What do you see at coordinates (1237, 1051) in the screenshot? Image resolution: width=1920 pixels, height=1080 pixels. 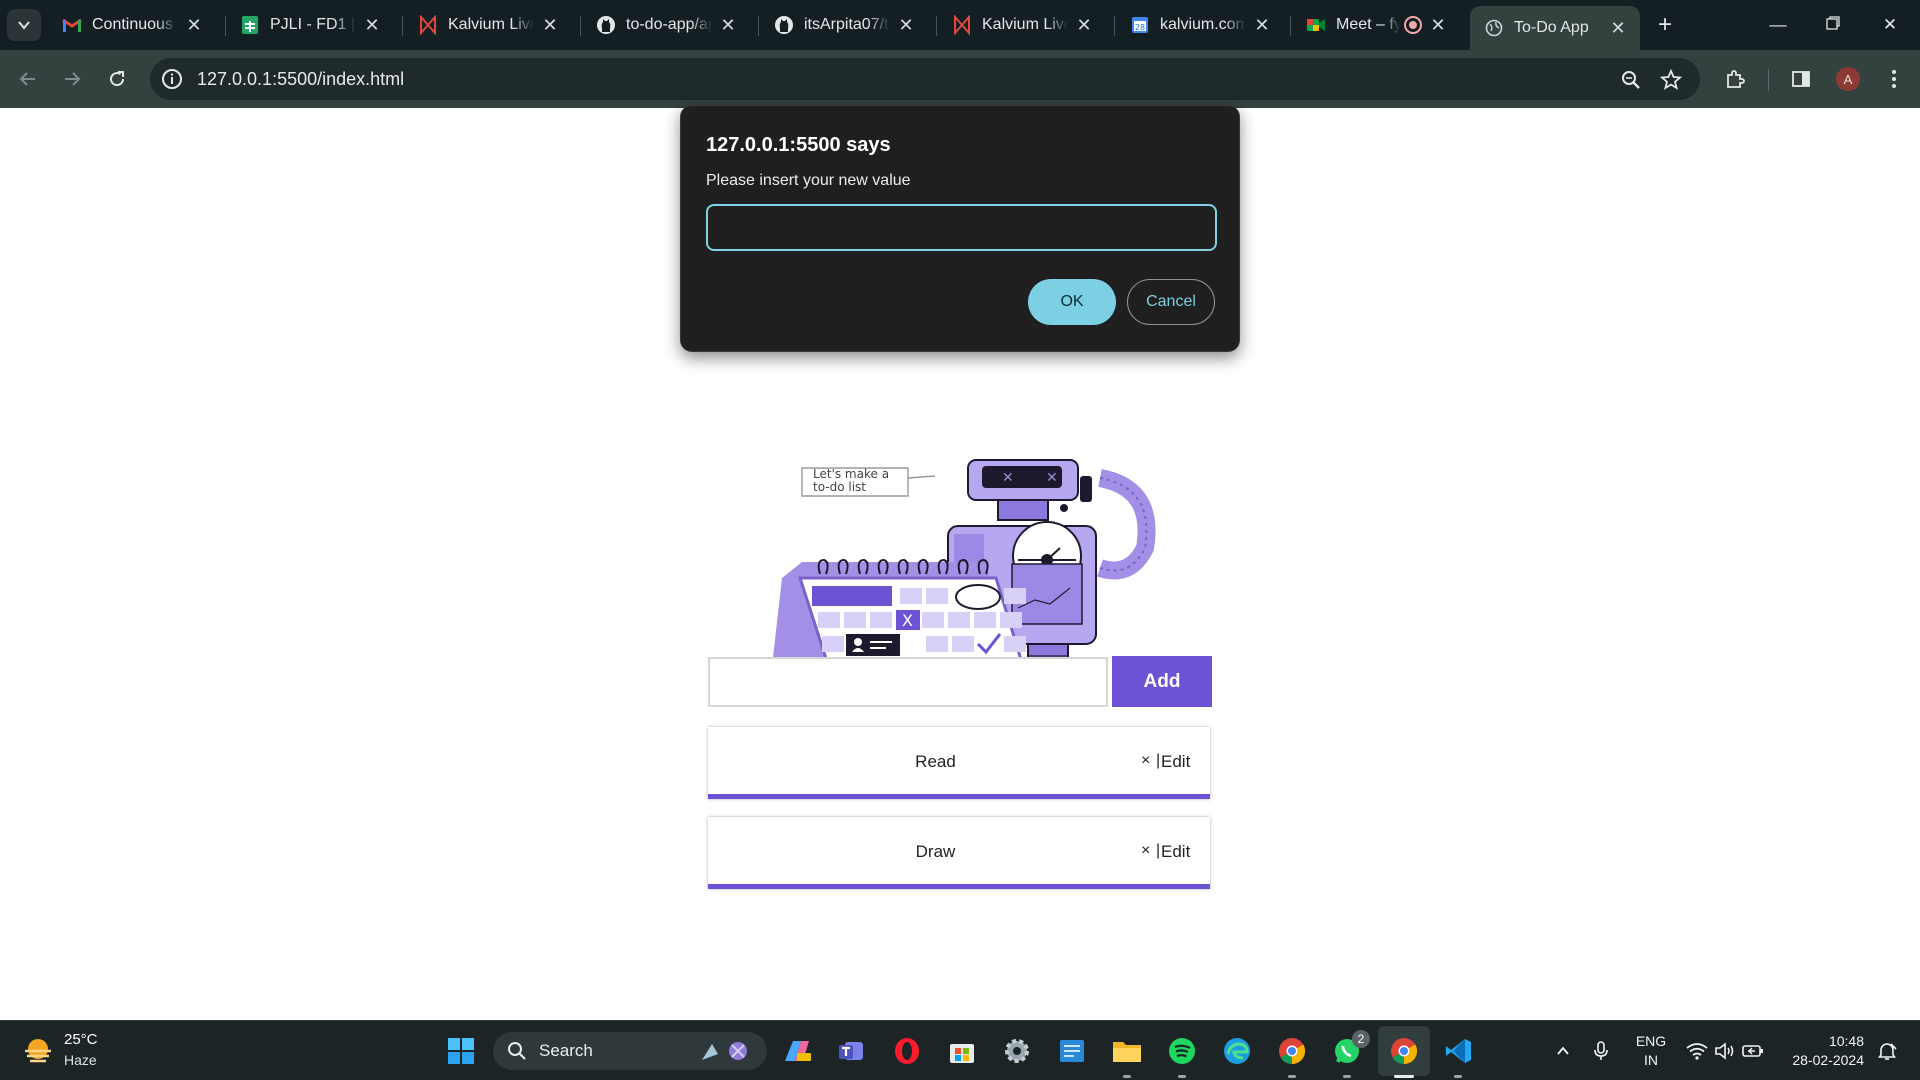 I see `edge-app-icon` at bounding box center [1237, 1051].